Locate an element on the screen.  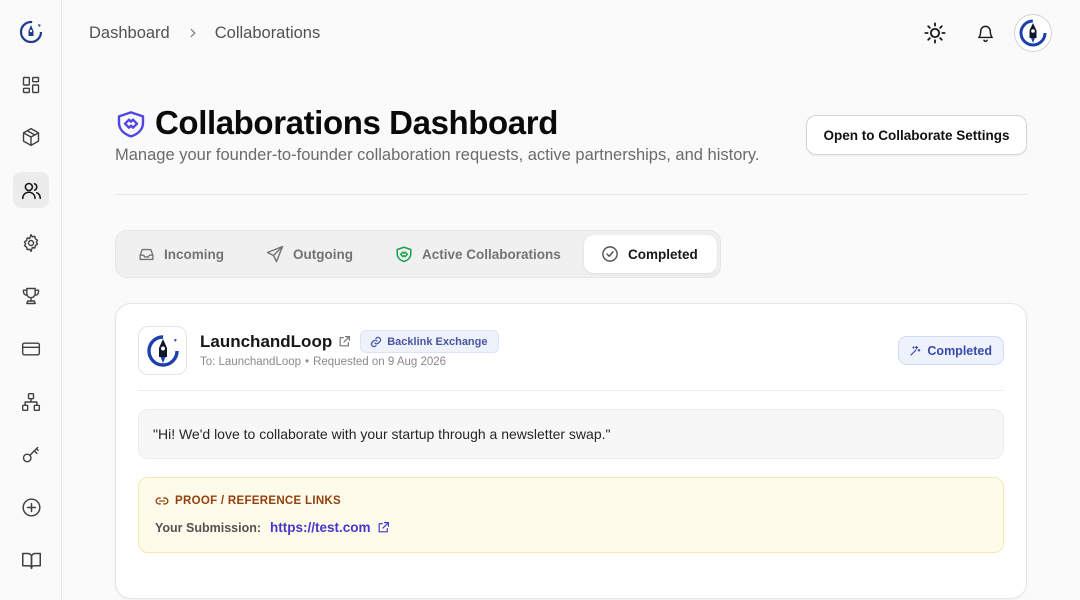
proof-links-heading-row: PROOF / REFERENCE LINKS is located at coordinates (248, 501).